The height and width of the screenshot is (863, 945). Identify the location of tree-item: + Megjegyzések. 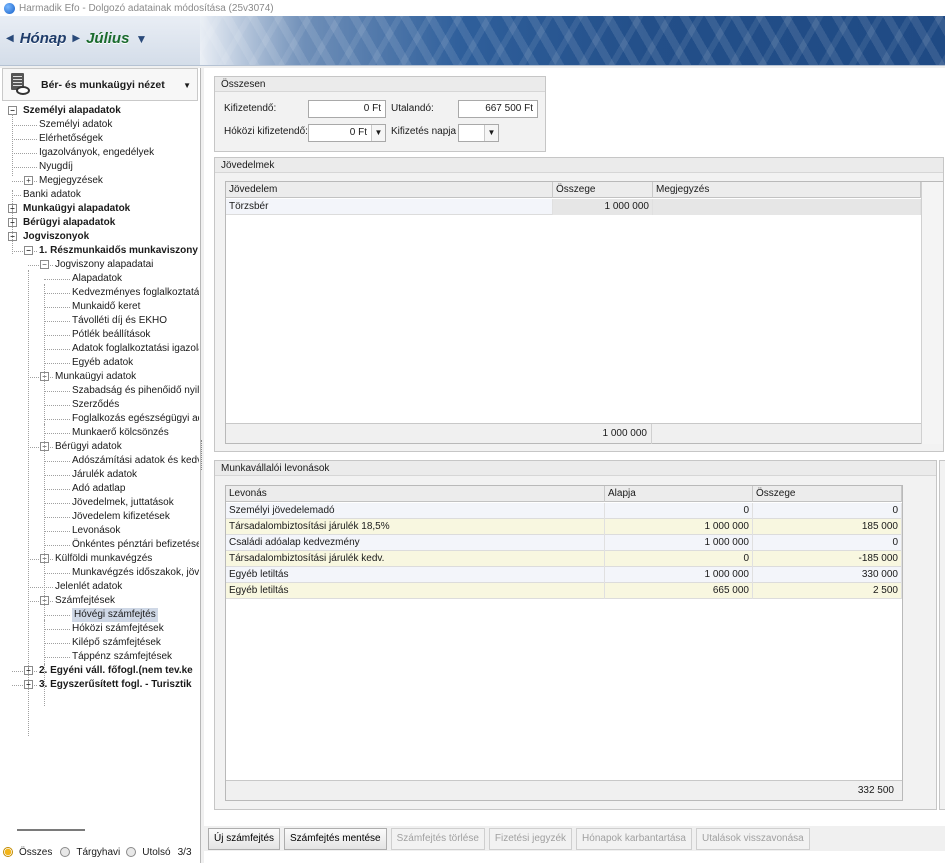
(99, 181).